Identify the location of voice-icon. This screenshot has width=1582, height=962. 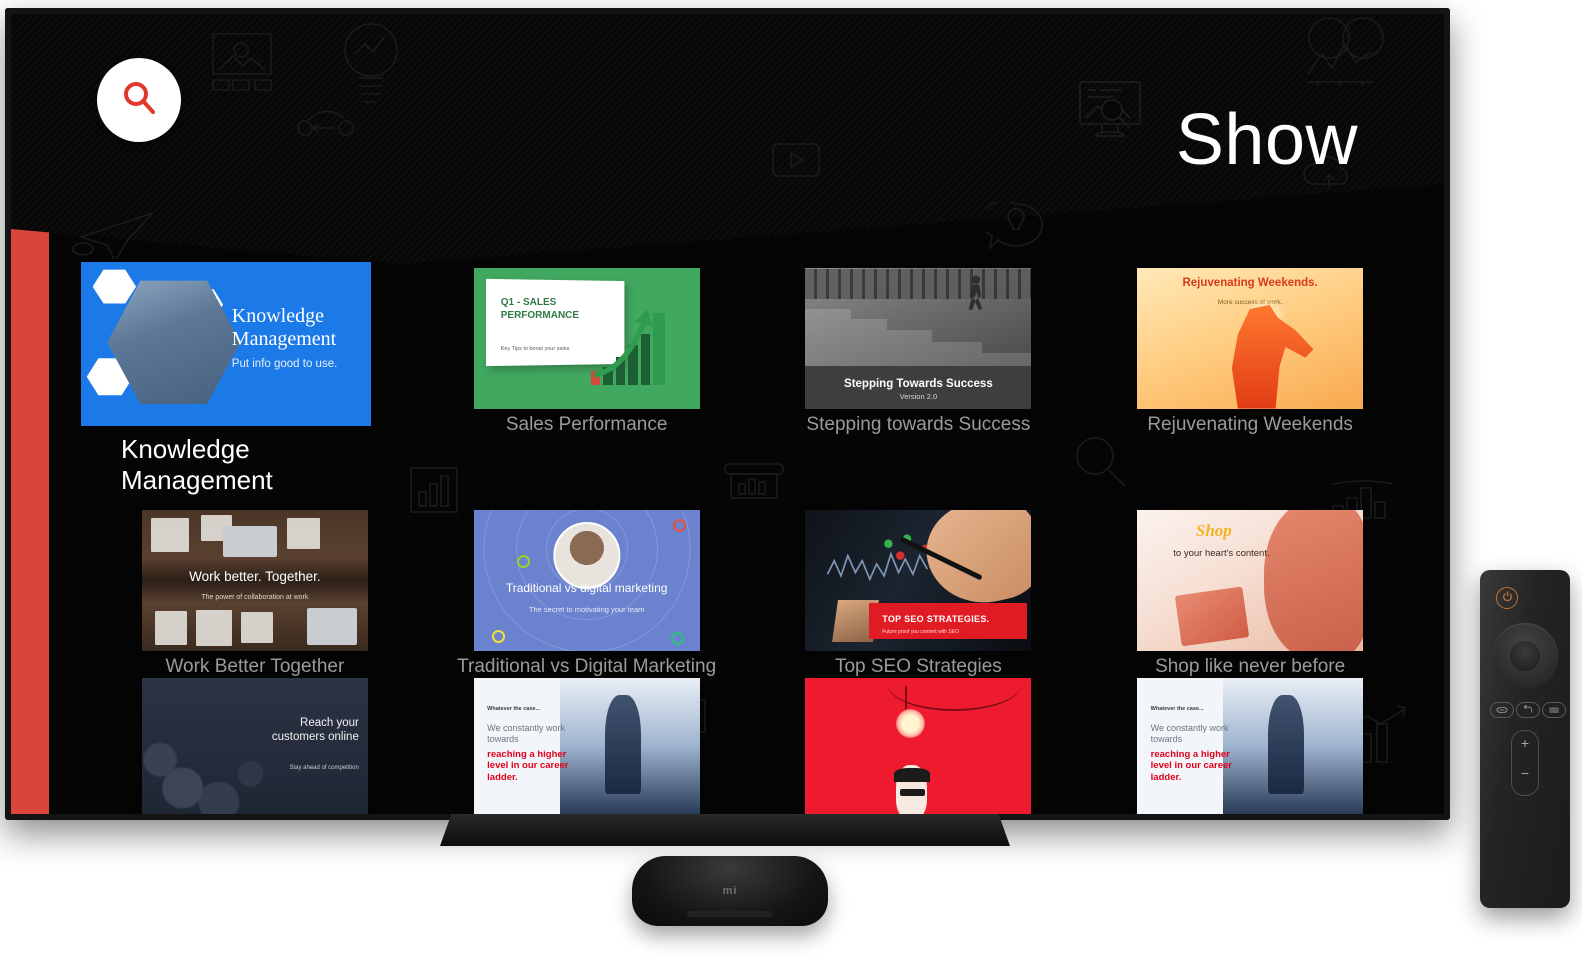
(1502, 710).